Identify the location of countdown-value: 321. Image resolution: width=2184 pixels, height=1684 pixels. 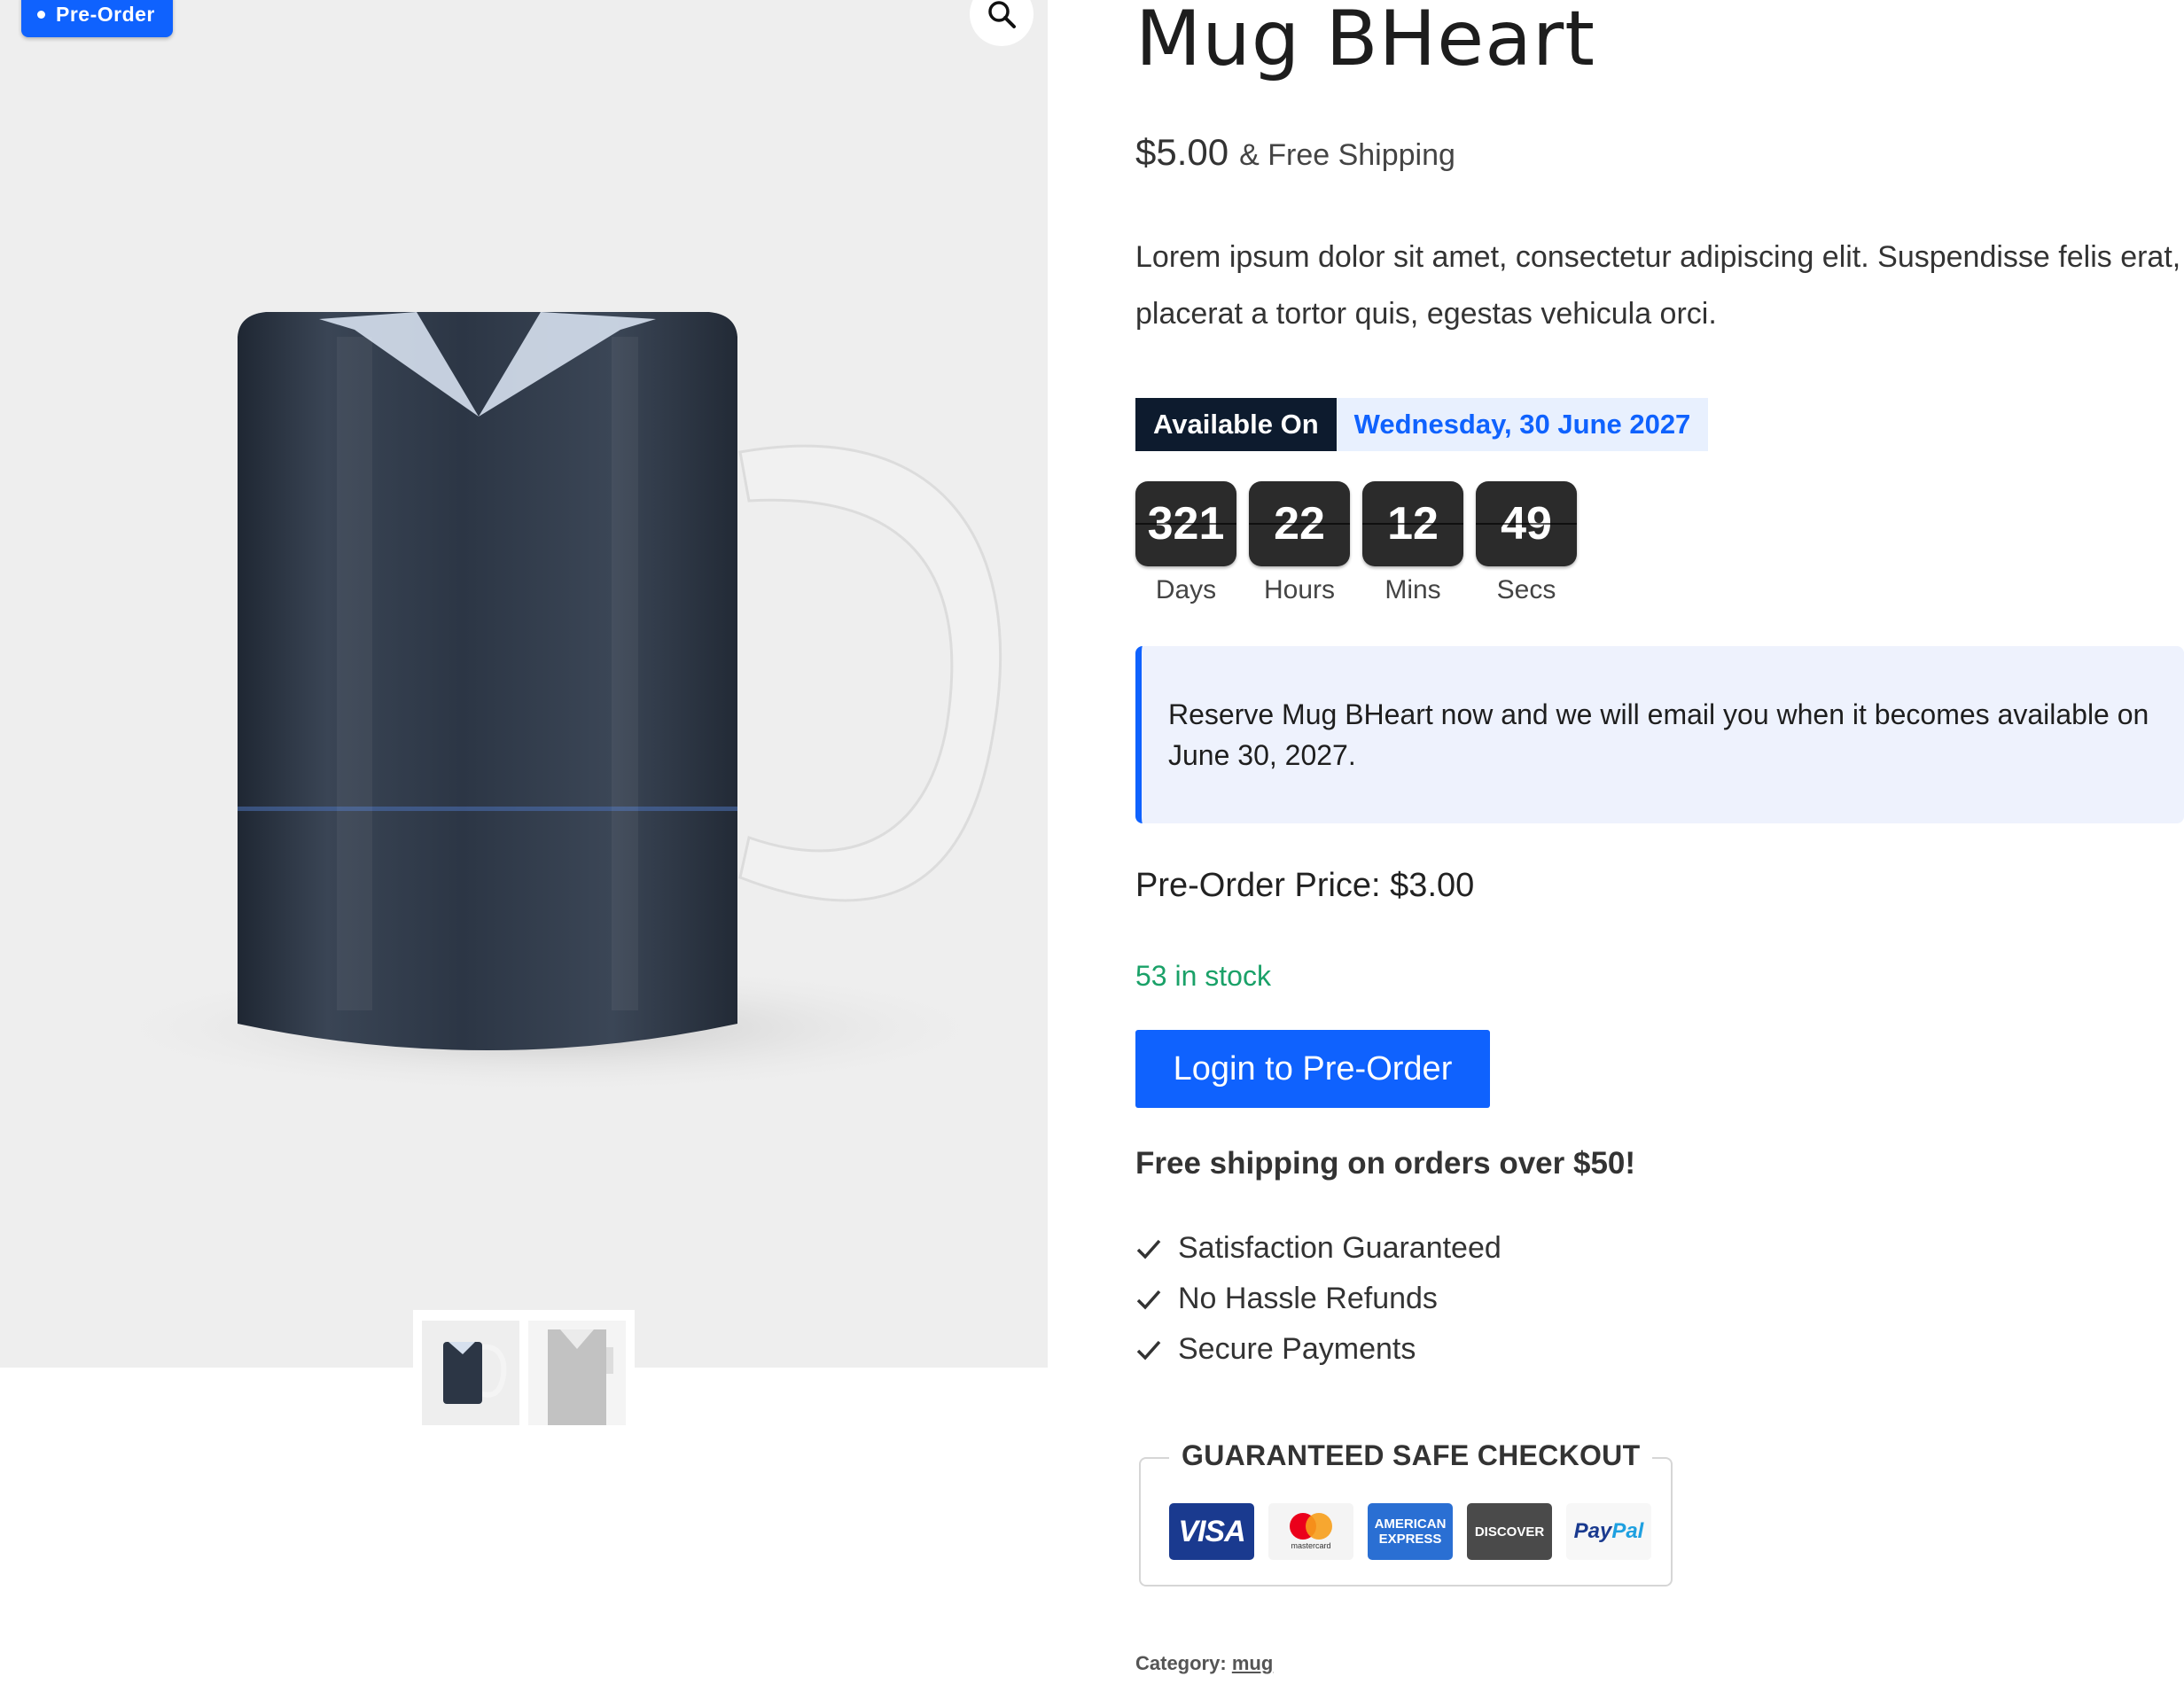
(1185, 523).